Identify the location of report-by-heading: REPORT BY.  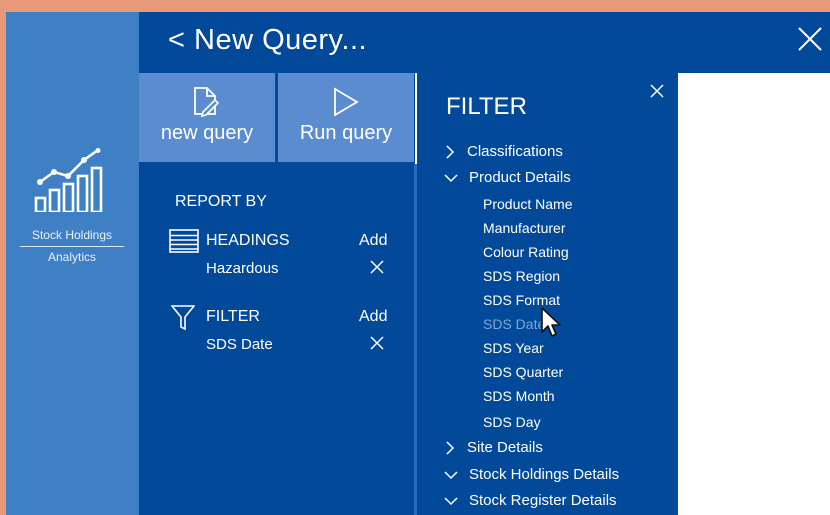
(221, 201).